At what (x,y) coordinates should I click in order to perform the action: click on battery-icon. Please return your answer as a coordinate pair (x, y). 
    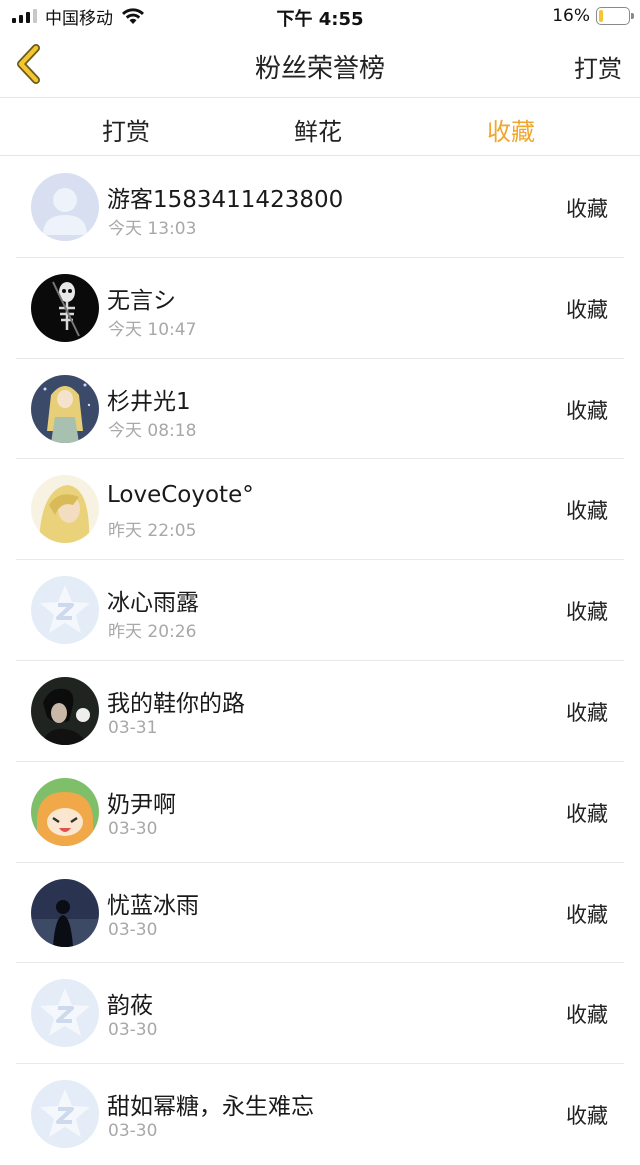
    Looking at the image, I should click on (615, 16).